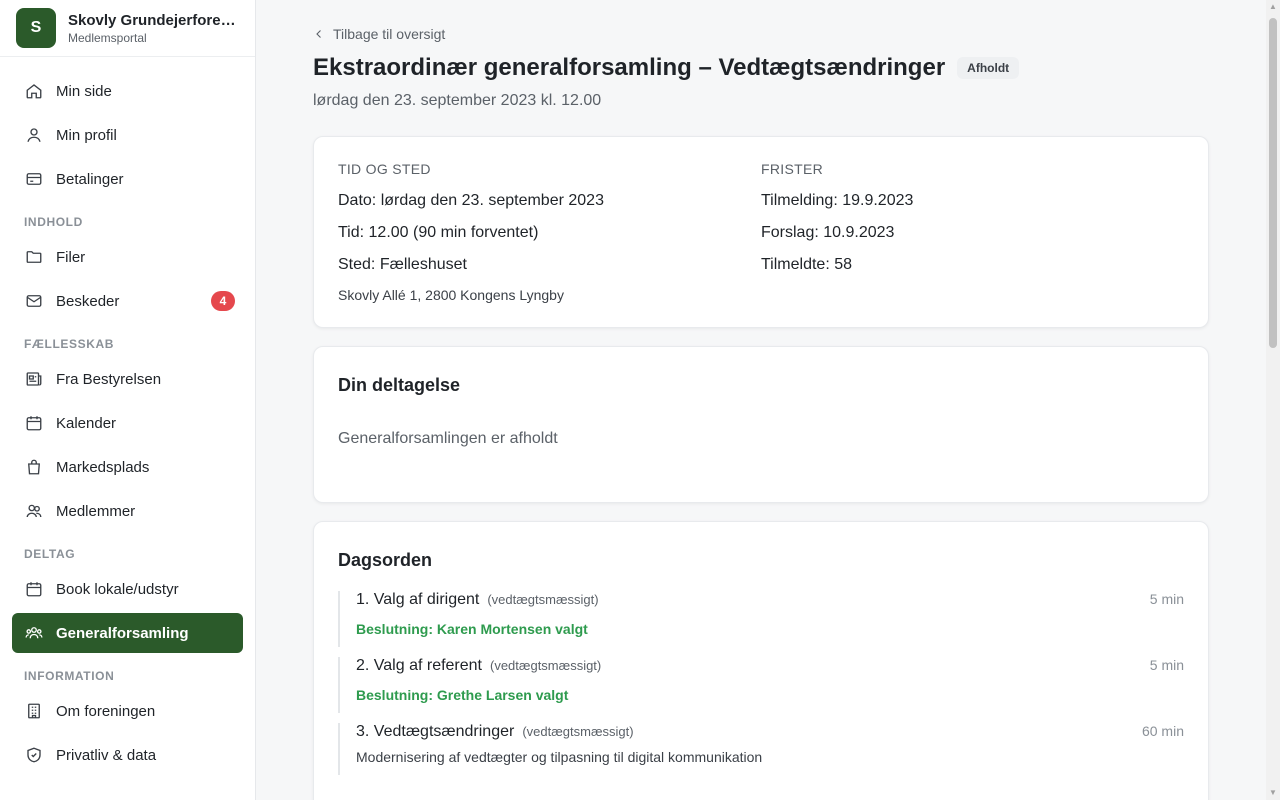 This screenshot has height=800, width=1280. I want to click on signup-row: Tilmelding: 19.9.2023, so click(972, 201).